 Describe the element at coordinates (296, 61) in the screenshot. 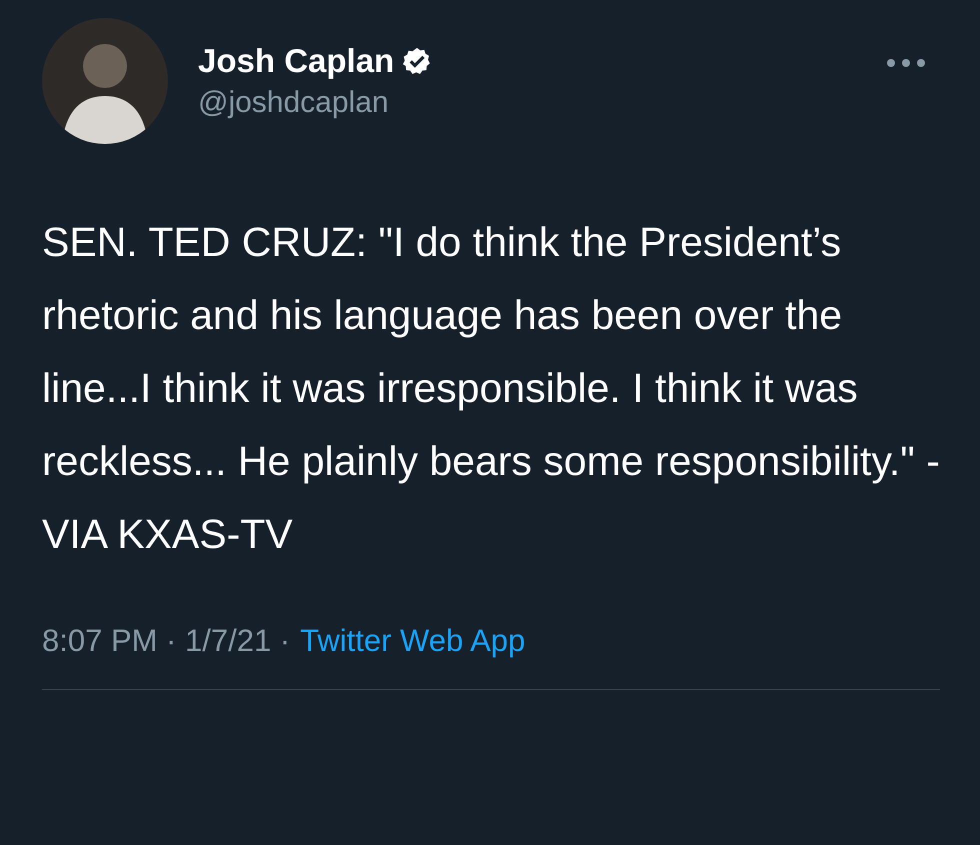

I see `display-name: Josh Caplan` at that location.